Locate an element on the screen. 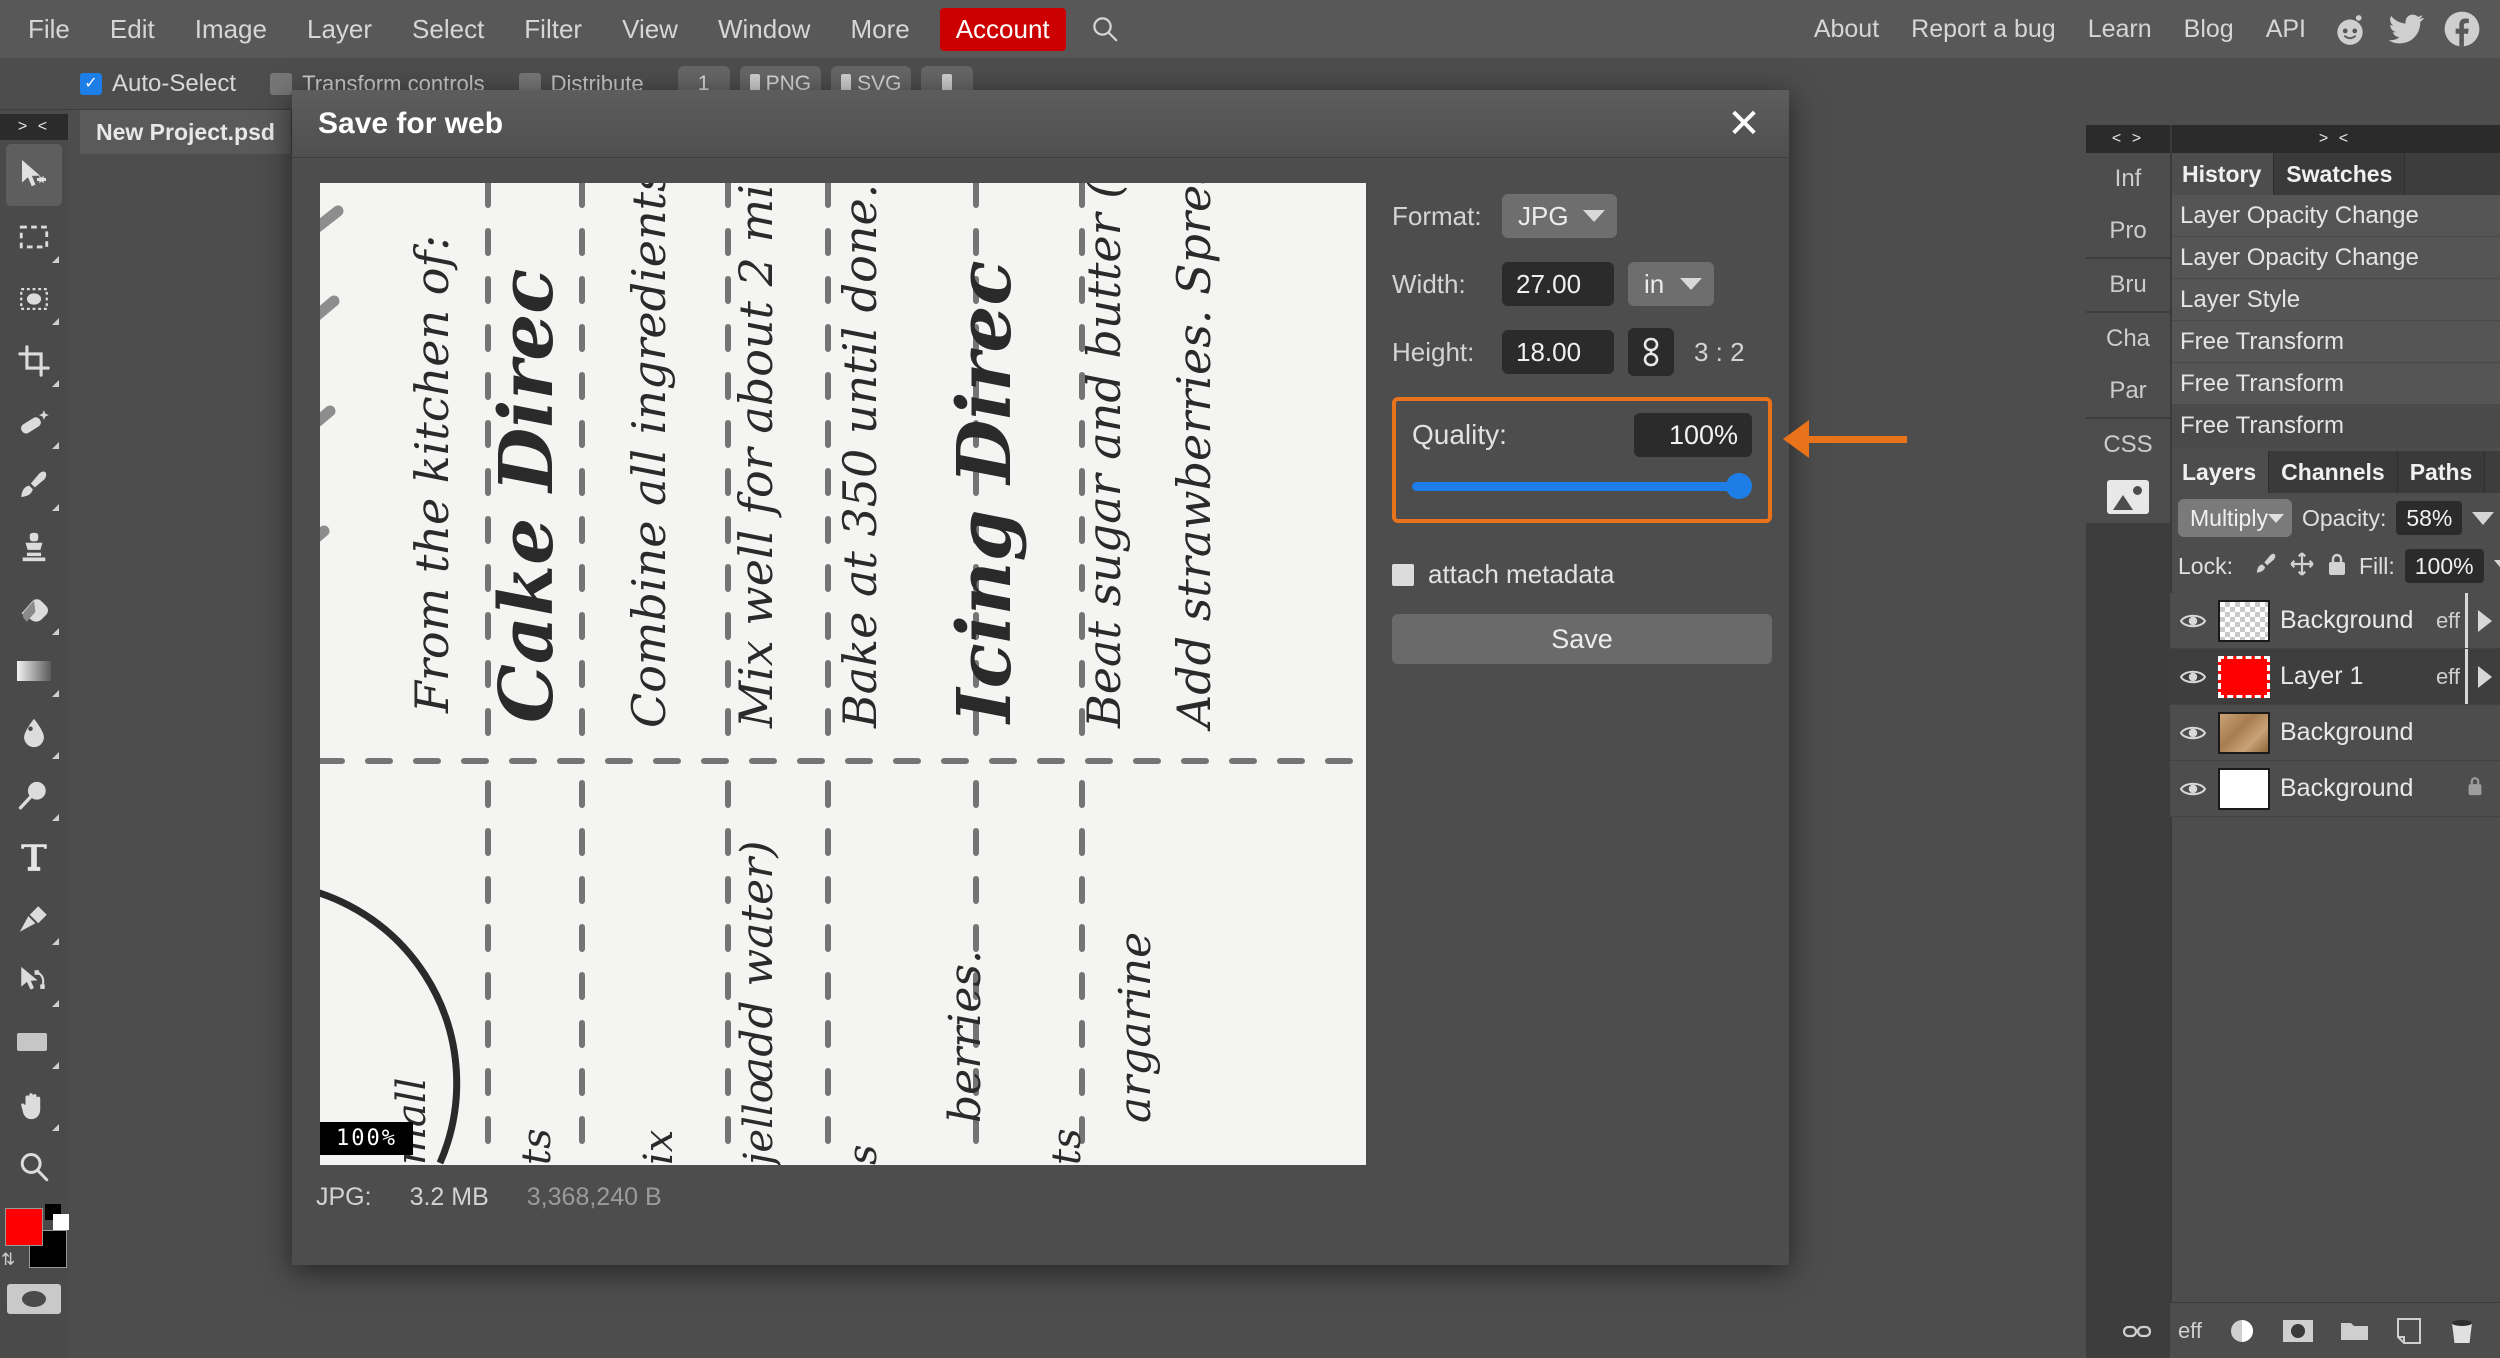 The width and height of the screenshot is (2500, 1358). new-group-icon is located at coordinates (2355, 1331).